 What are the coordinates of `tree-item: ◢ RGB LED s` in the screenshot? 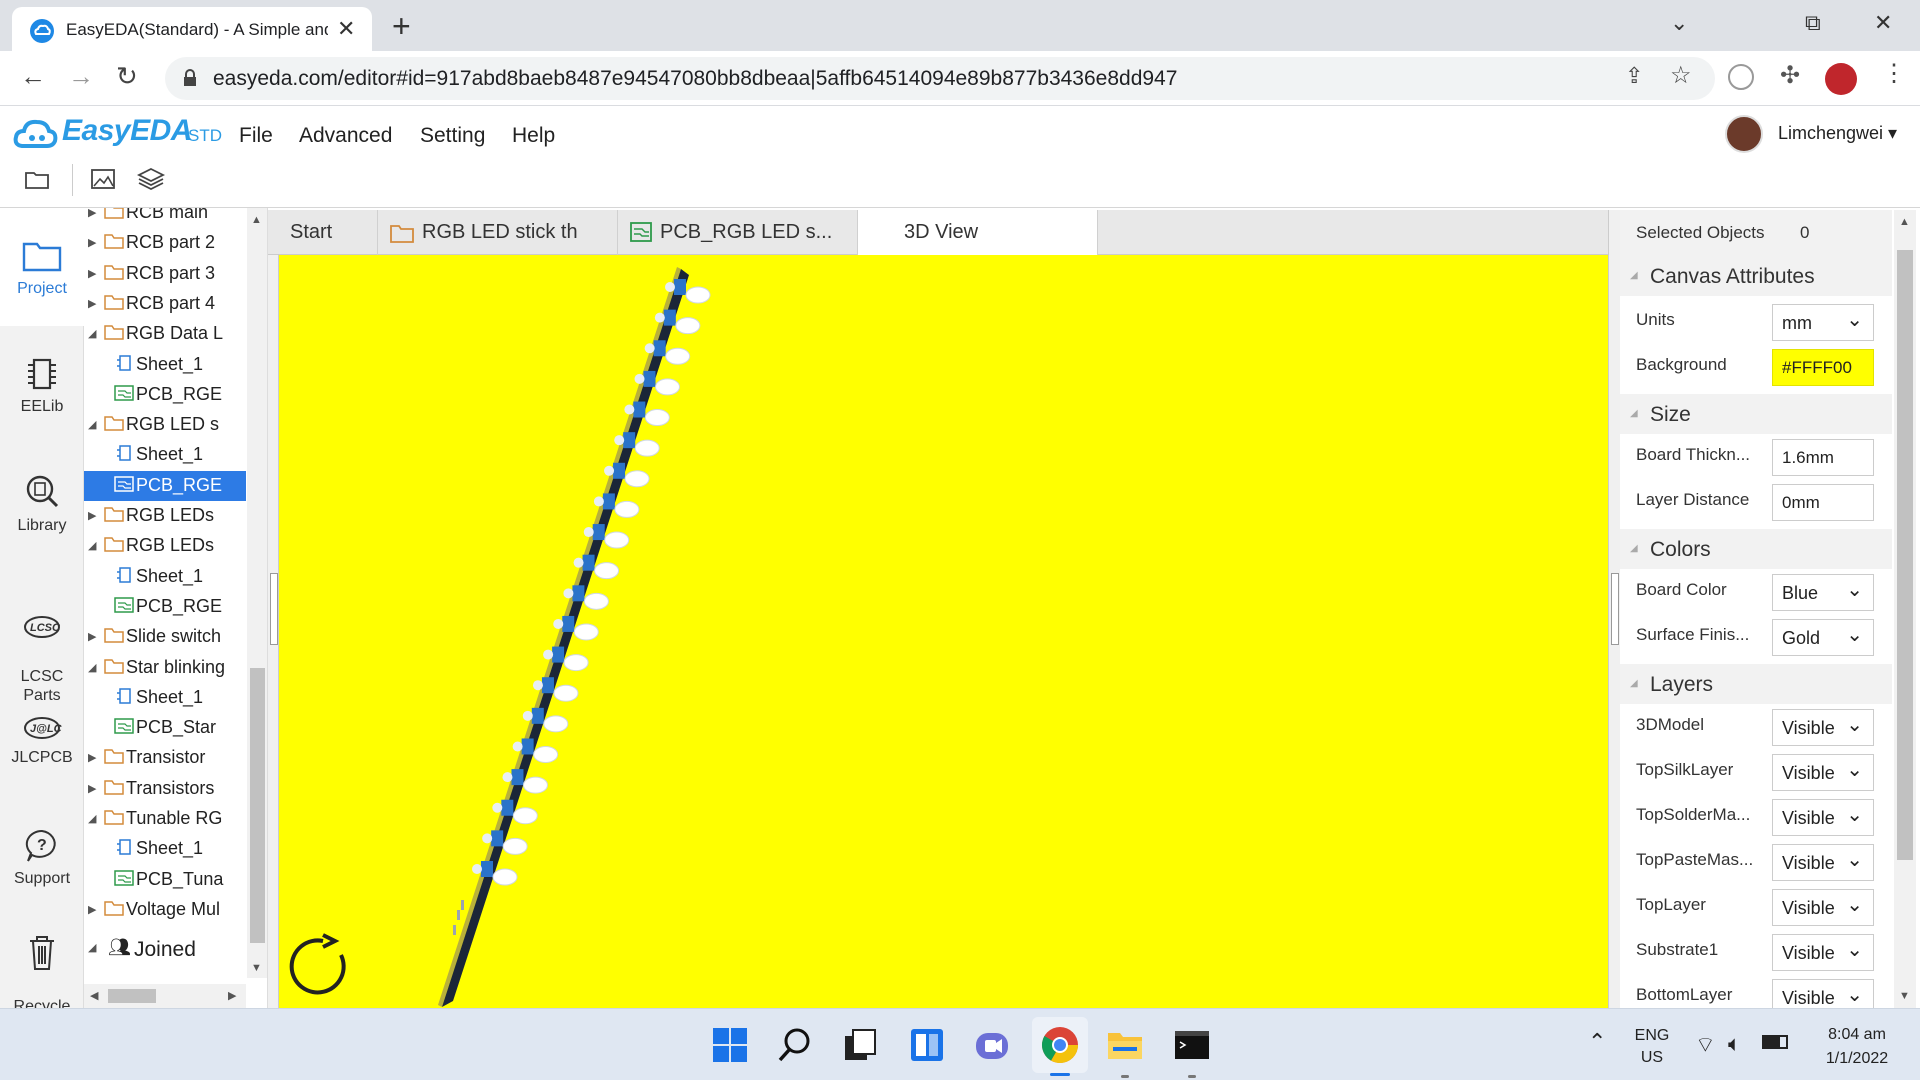 It's located at (165, 425).